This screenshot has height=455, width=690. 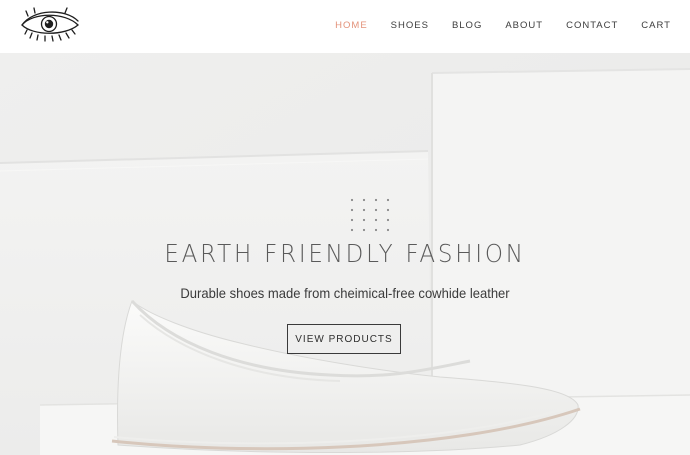 I want to click on nav-cart: CART, so click(x=656, y=25).